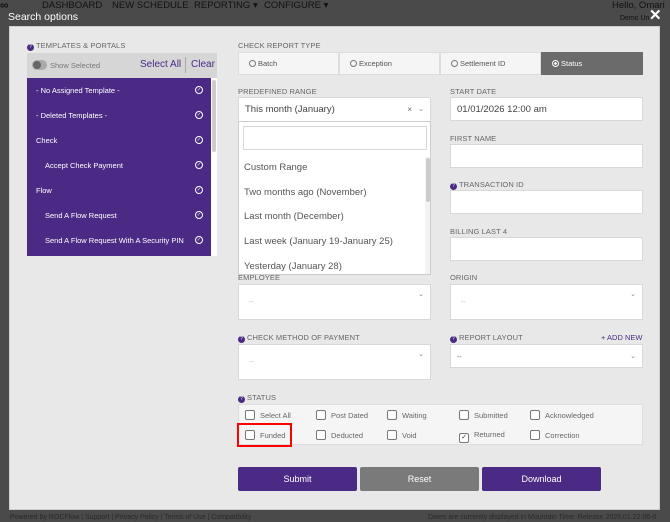 This screenshot has width=670, height=522. What do you see at coordinates (473, 138) in the screenshot?
I see `first-name-label: FIRST NAME` at bounding box center [473, 138].